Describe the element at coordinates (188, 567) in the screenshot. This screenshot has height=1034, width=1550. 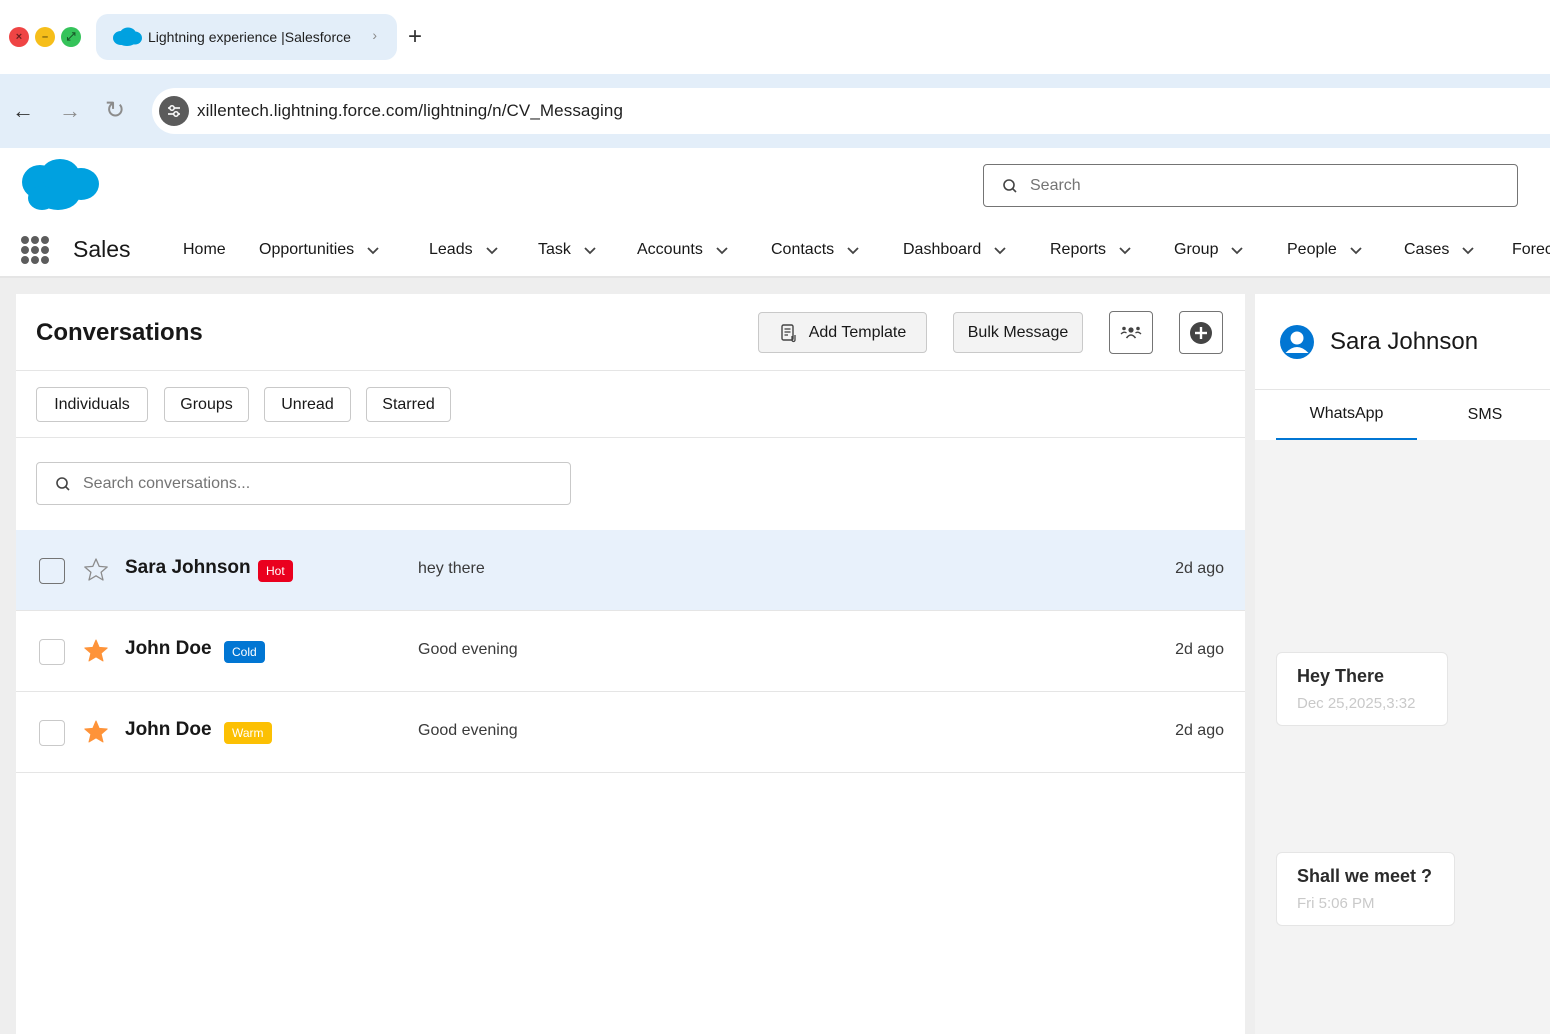
I see `contact-name: Sara Johnson` at that location.